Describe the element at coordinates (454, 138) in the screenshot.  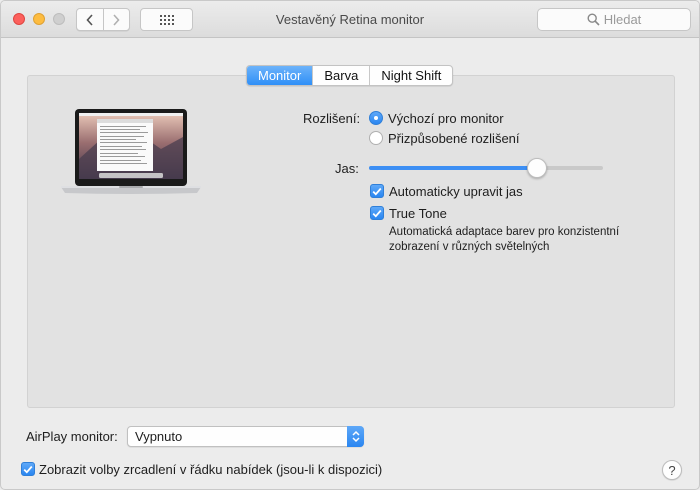
I see `resolution-scaled-label: Přizpůsobené rozlišení` at that location.